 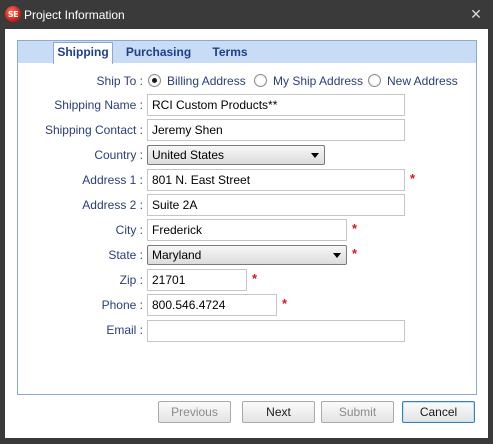 What do you see at coordinates (276, 130) in the screenshot?
I see `shipping-contact-input: Jeremy Shen` at bounding box center [276, 130].